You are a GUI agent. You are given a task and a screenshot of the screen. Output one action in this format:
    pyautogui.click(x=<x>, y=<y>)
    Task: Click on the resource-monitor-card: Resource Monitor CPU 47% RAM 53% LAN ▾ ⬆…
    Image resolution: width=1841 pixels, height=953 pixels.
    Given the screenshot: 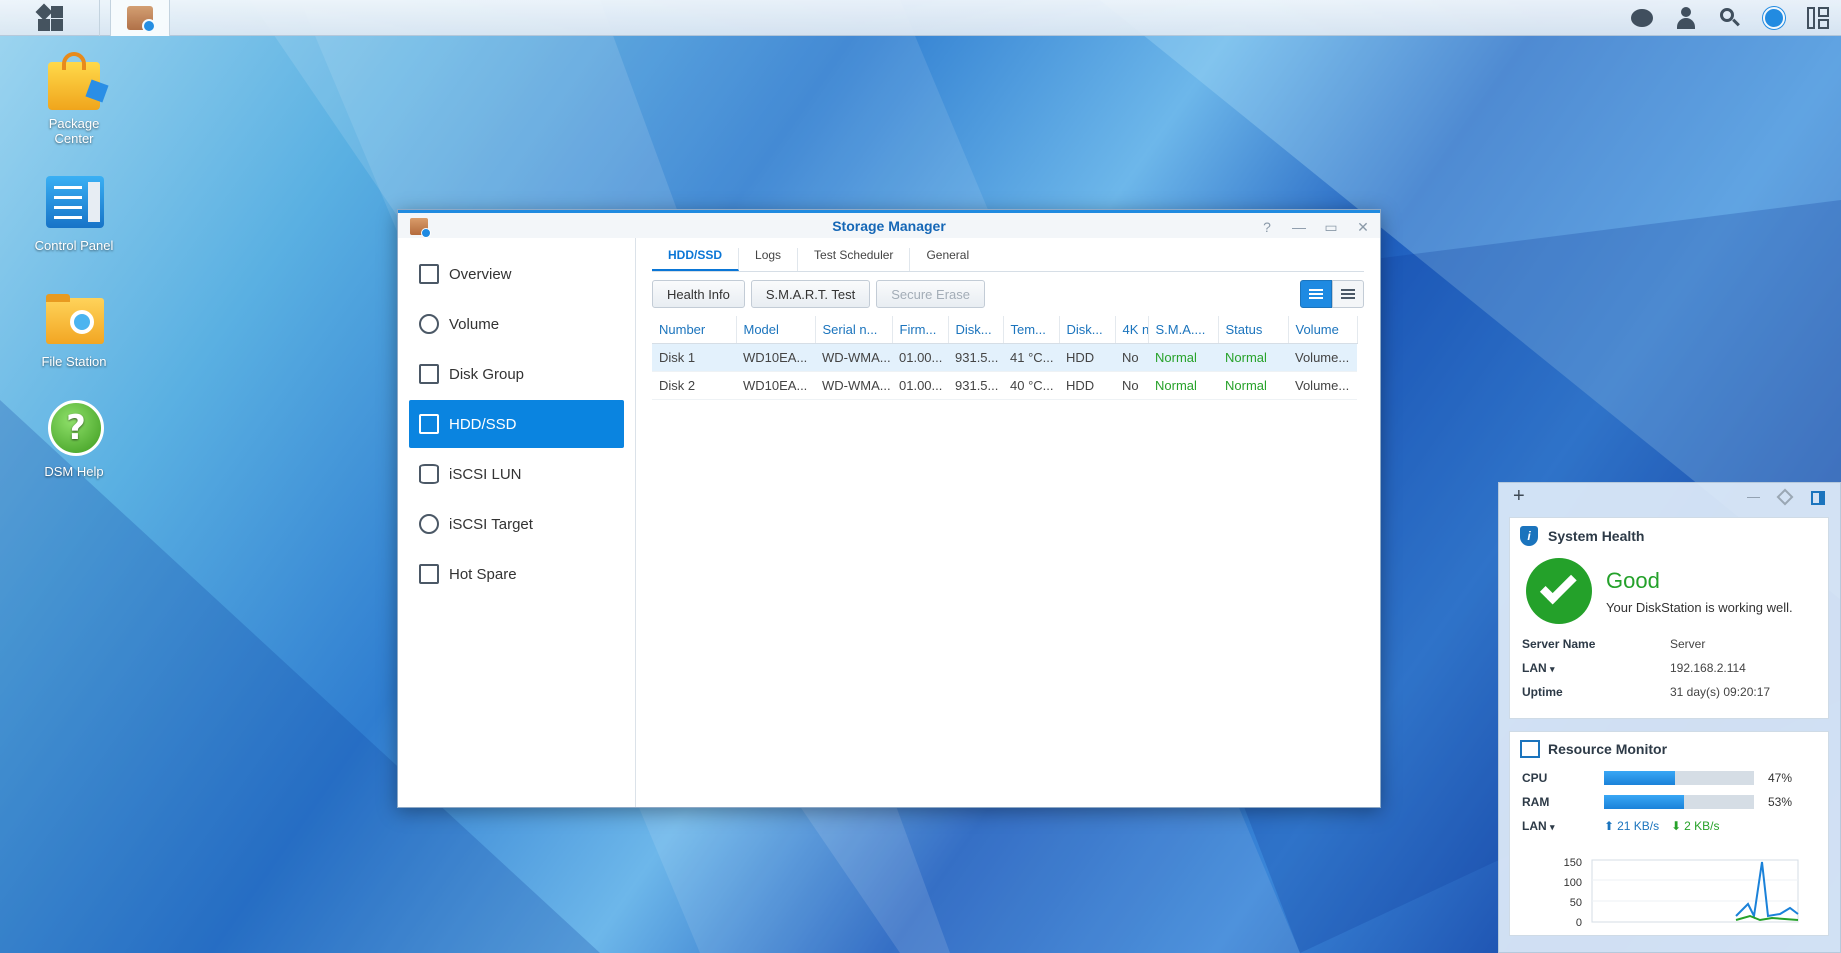 What is the action you would take?
    pyautogui.click(x=1669, y=833)
    